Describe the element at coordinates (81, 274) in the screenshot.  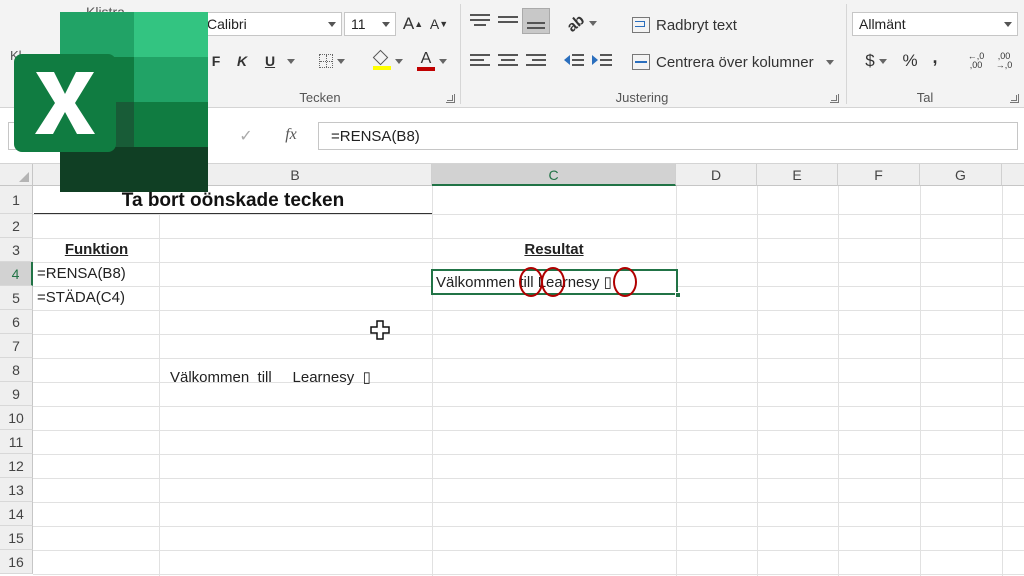
I see `cell-a4: =RENSA(B8)` at that location.